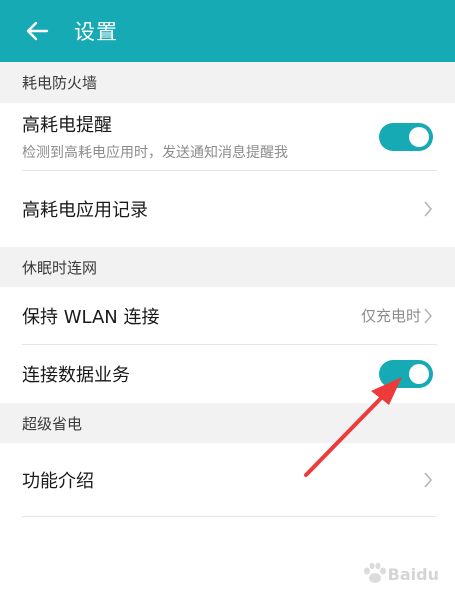 The width and height of the screenshot is (455, 600). What do you see at coordinates (227, 82) in the screenshot?
I see `section-header-power-firewall: 耗电防火墙` at bounding box center [227, 82].